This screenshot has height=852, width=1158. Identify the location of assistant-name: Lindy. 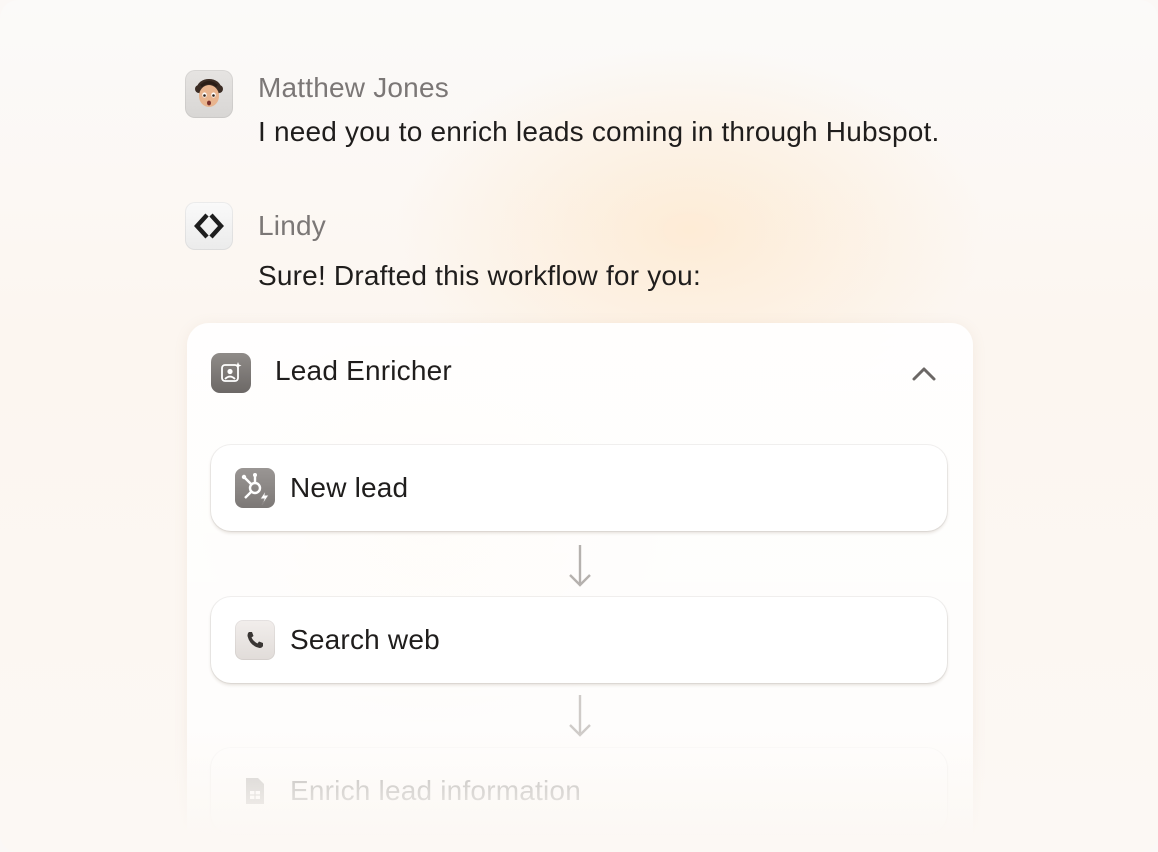
(292, 225).